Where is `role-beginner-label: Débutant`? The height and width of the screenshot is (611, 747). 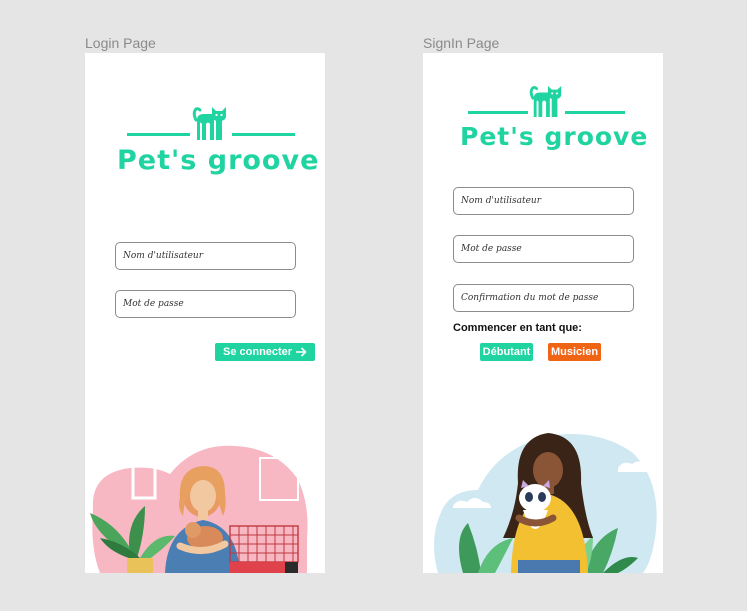
role-beginner-label: Débutant is located at coordinates (506, 352).